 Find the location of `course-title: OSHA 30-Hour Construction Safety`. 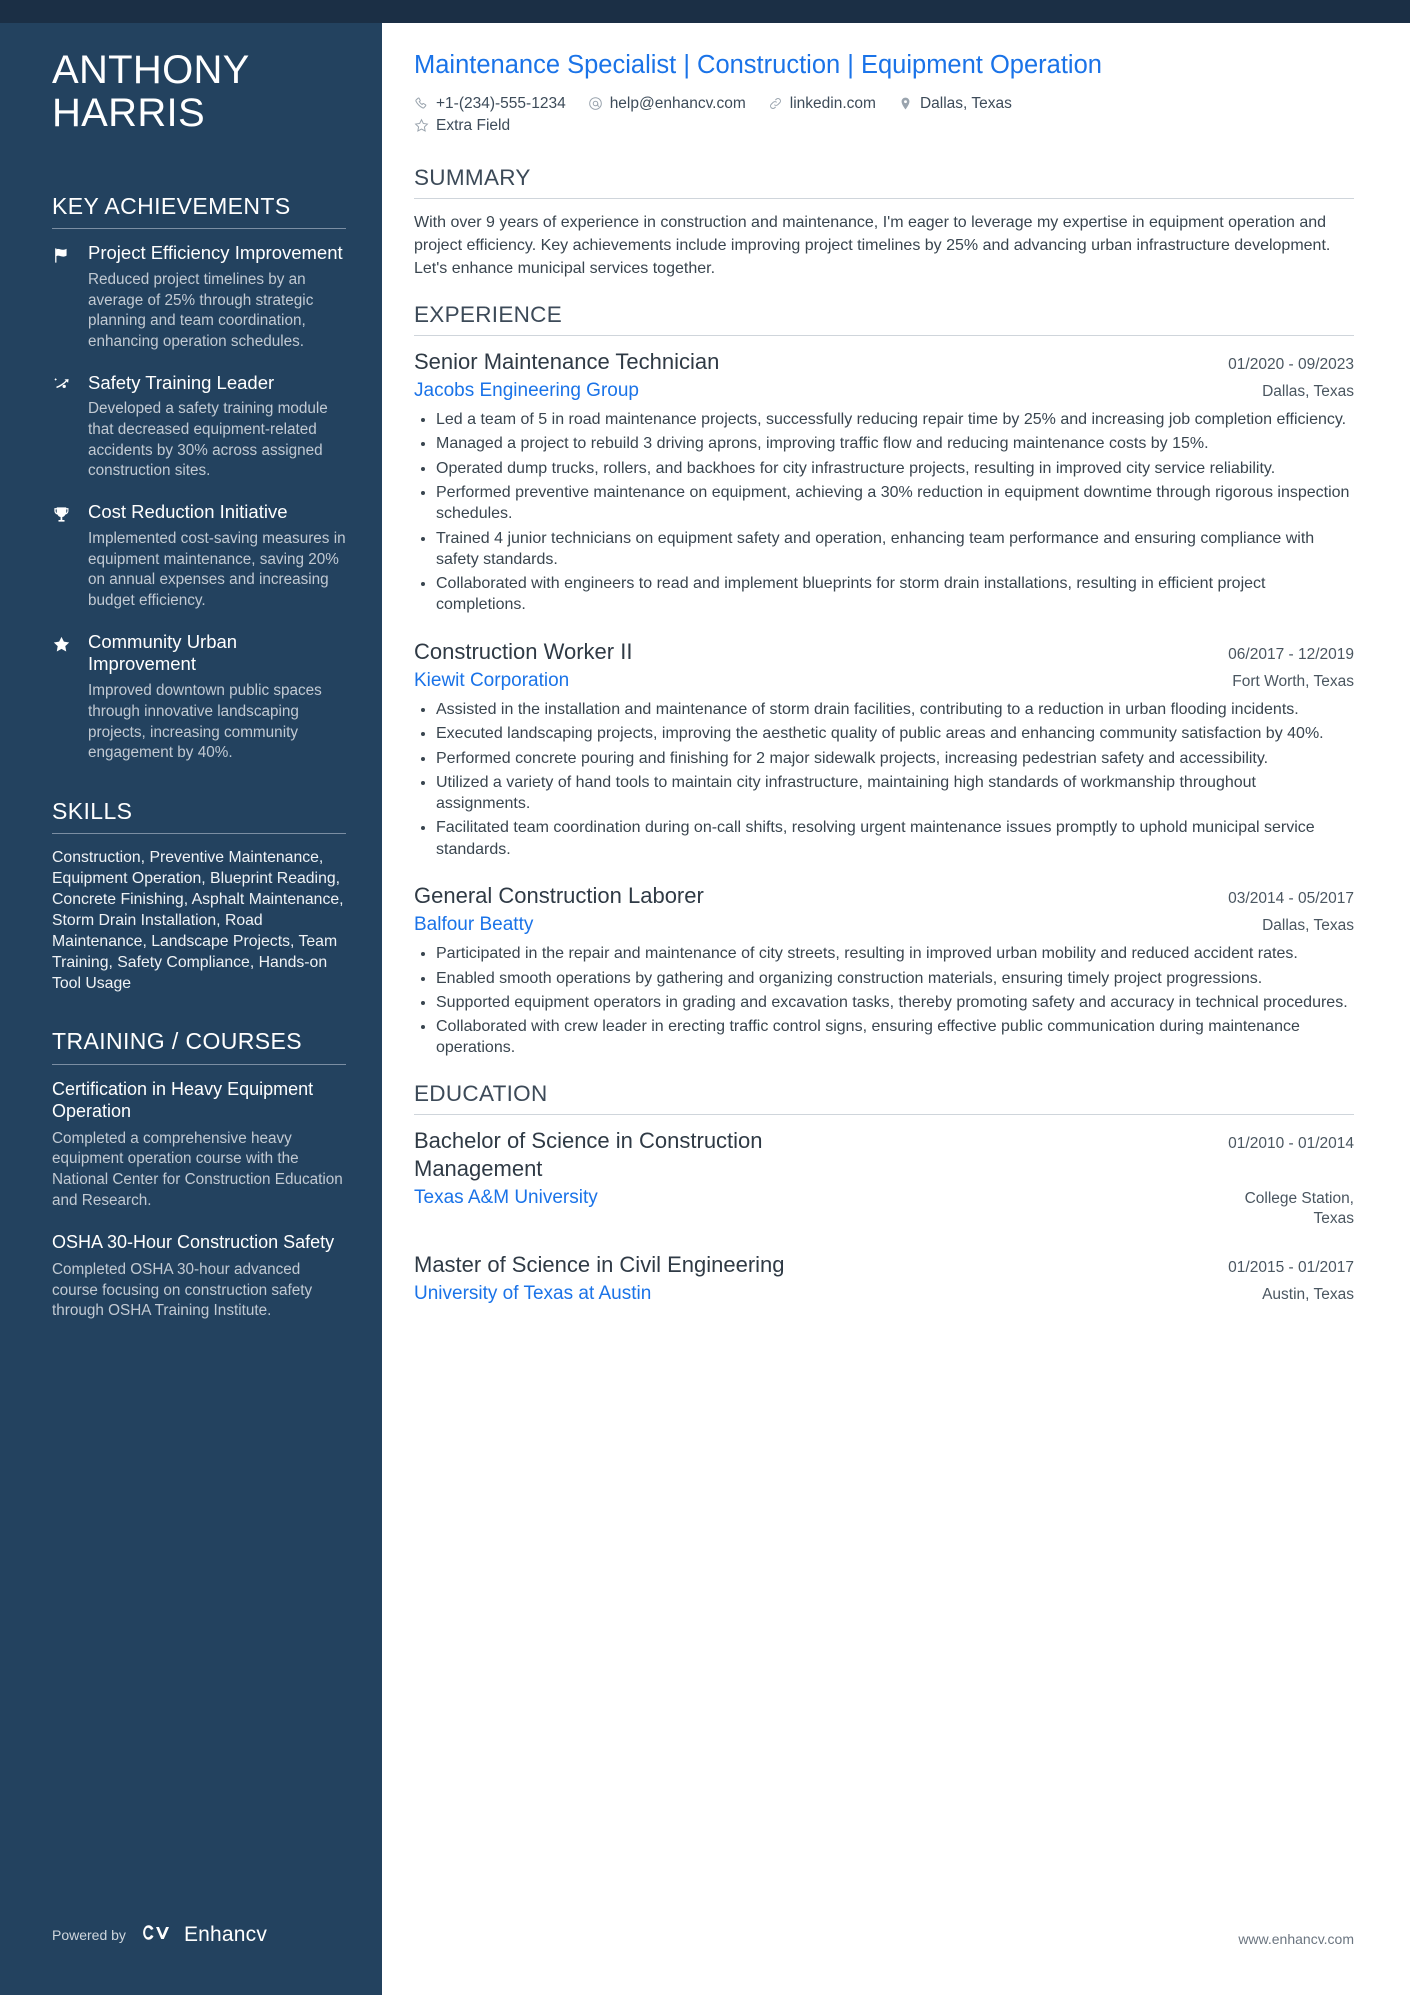

course-title: OSHA 30-Hour Construction Safety is located at coordinates (193, 1242).